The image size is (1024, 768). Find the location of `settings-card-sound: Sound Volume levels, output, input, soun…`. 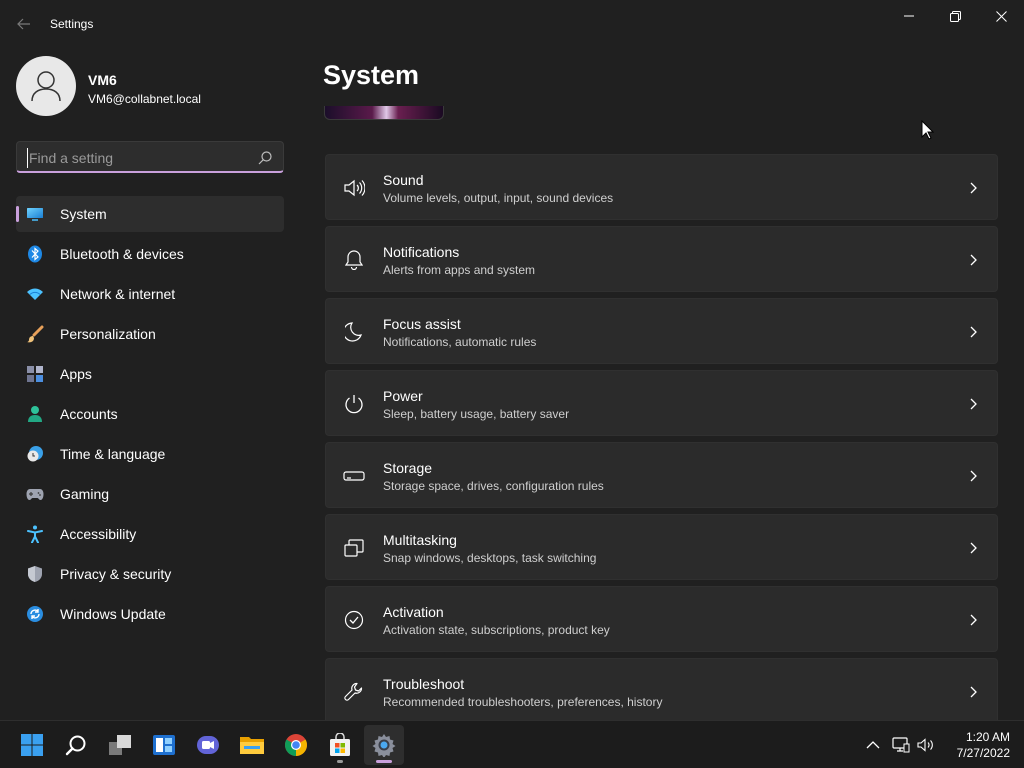

settings-card-sound: Sound Volume levels, output, input, soun… is located at coordinates (661, 187).